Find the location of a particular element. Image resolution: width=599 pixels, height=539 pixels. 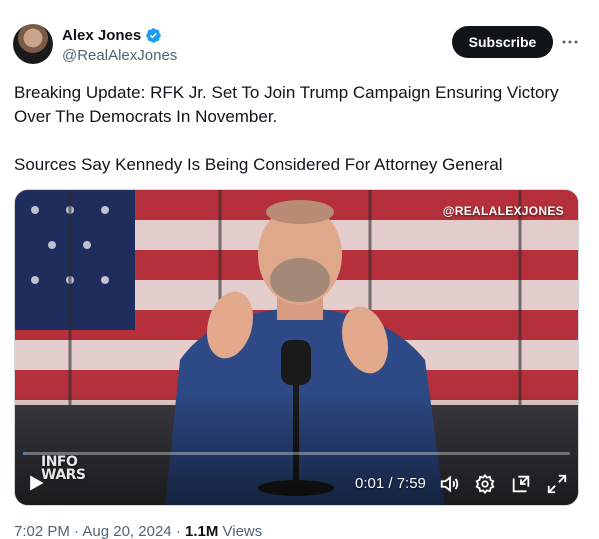

video-time: 0:01 / 7:59 is located at coordinates (390, 483).